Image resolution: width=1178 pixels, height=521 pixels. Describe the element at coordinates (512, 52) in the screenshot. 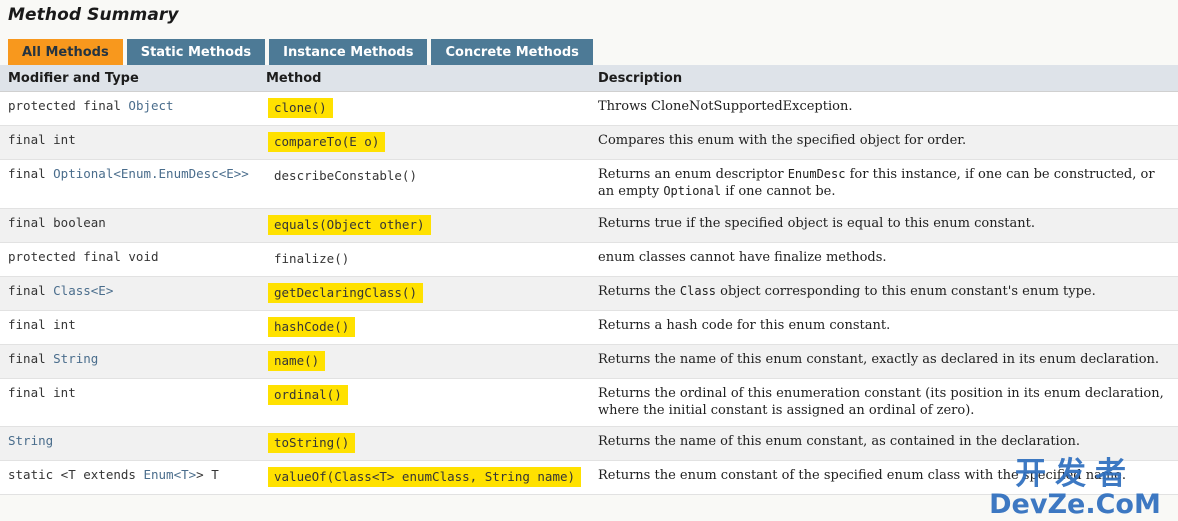

I see `tab-concrete-methods: Concrete Methods` at that location.